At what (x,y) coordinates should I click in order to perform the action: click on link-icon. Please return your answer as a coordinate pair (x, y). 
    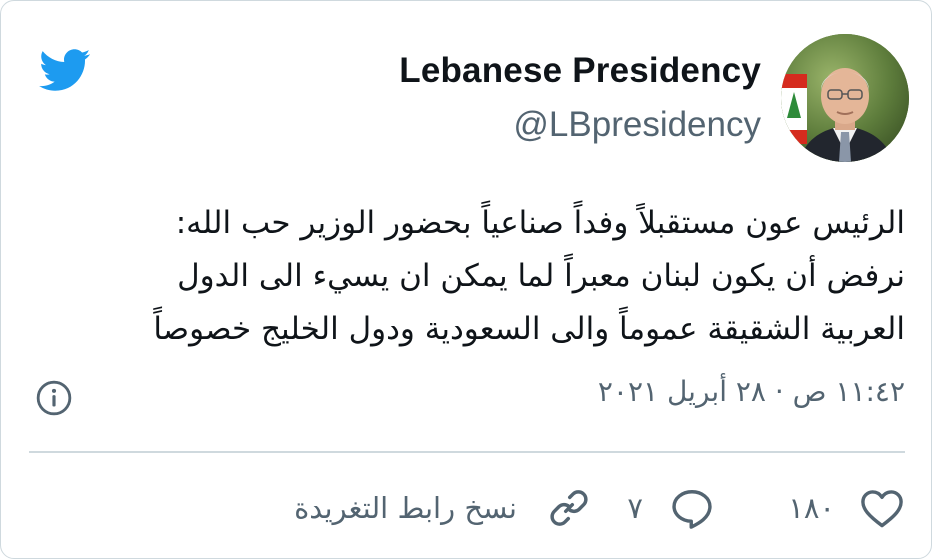
    Looking at the image, I should click on (569, 508).